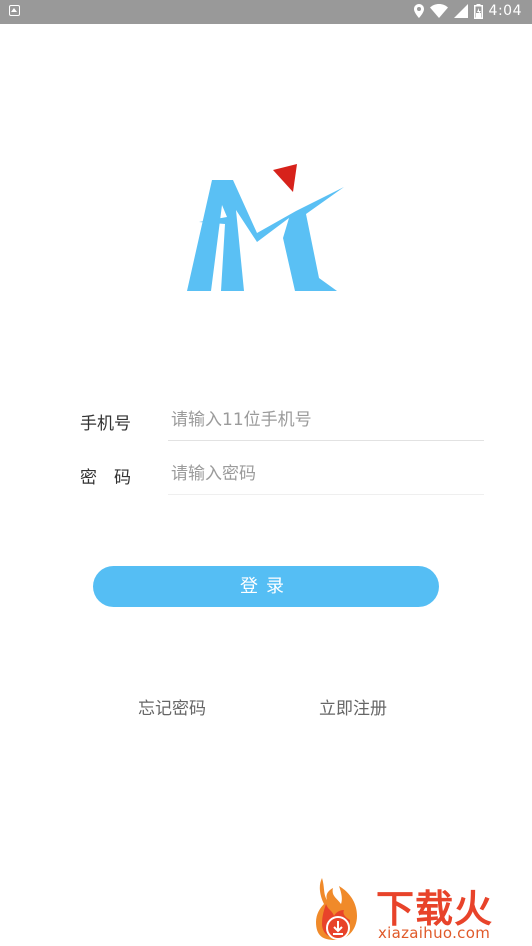 This screenshot has height=946, width=532. I want to click on phone-input, so click(326, 420).